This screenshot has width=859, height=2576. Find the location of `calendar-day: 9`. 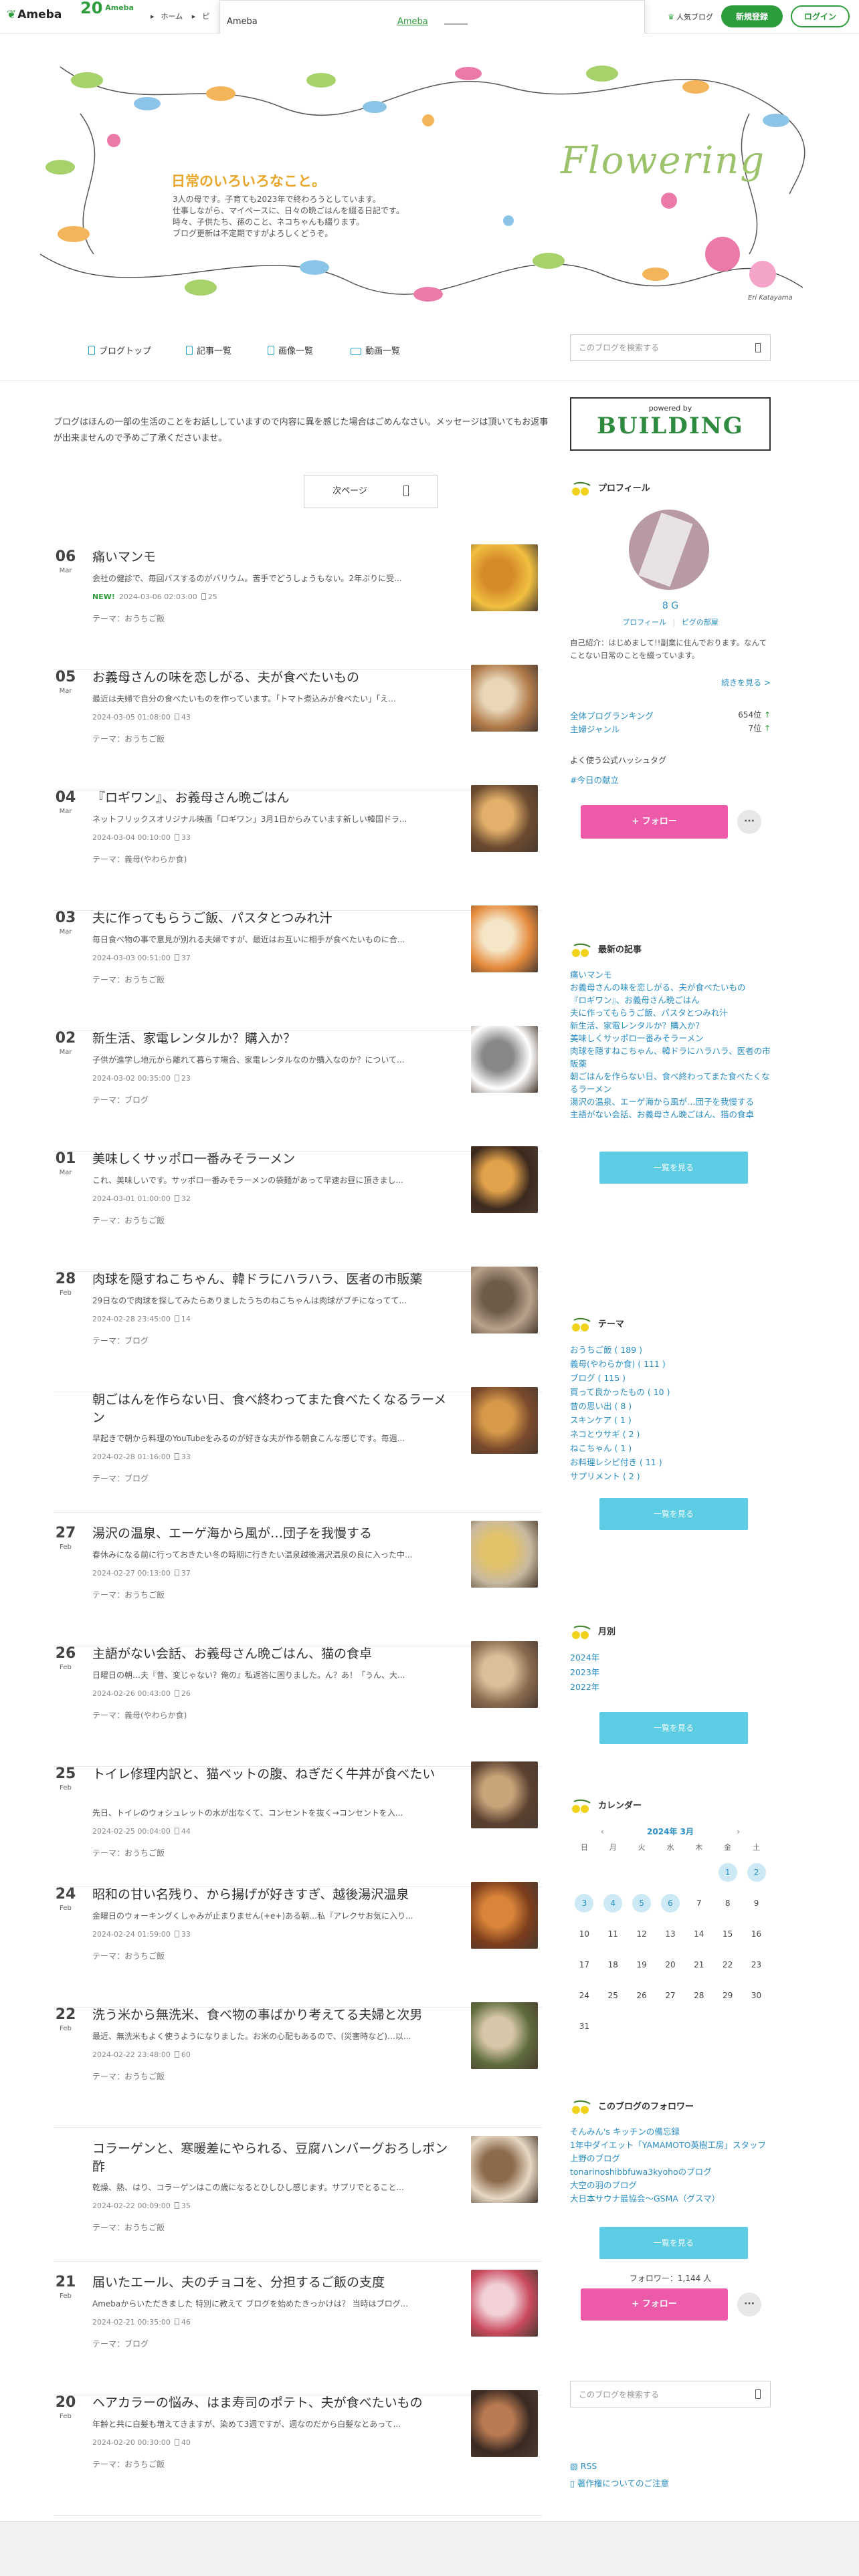

calendar-day: 9 is located at coordinates (757, 1903).